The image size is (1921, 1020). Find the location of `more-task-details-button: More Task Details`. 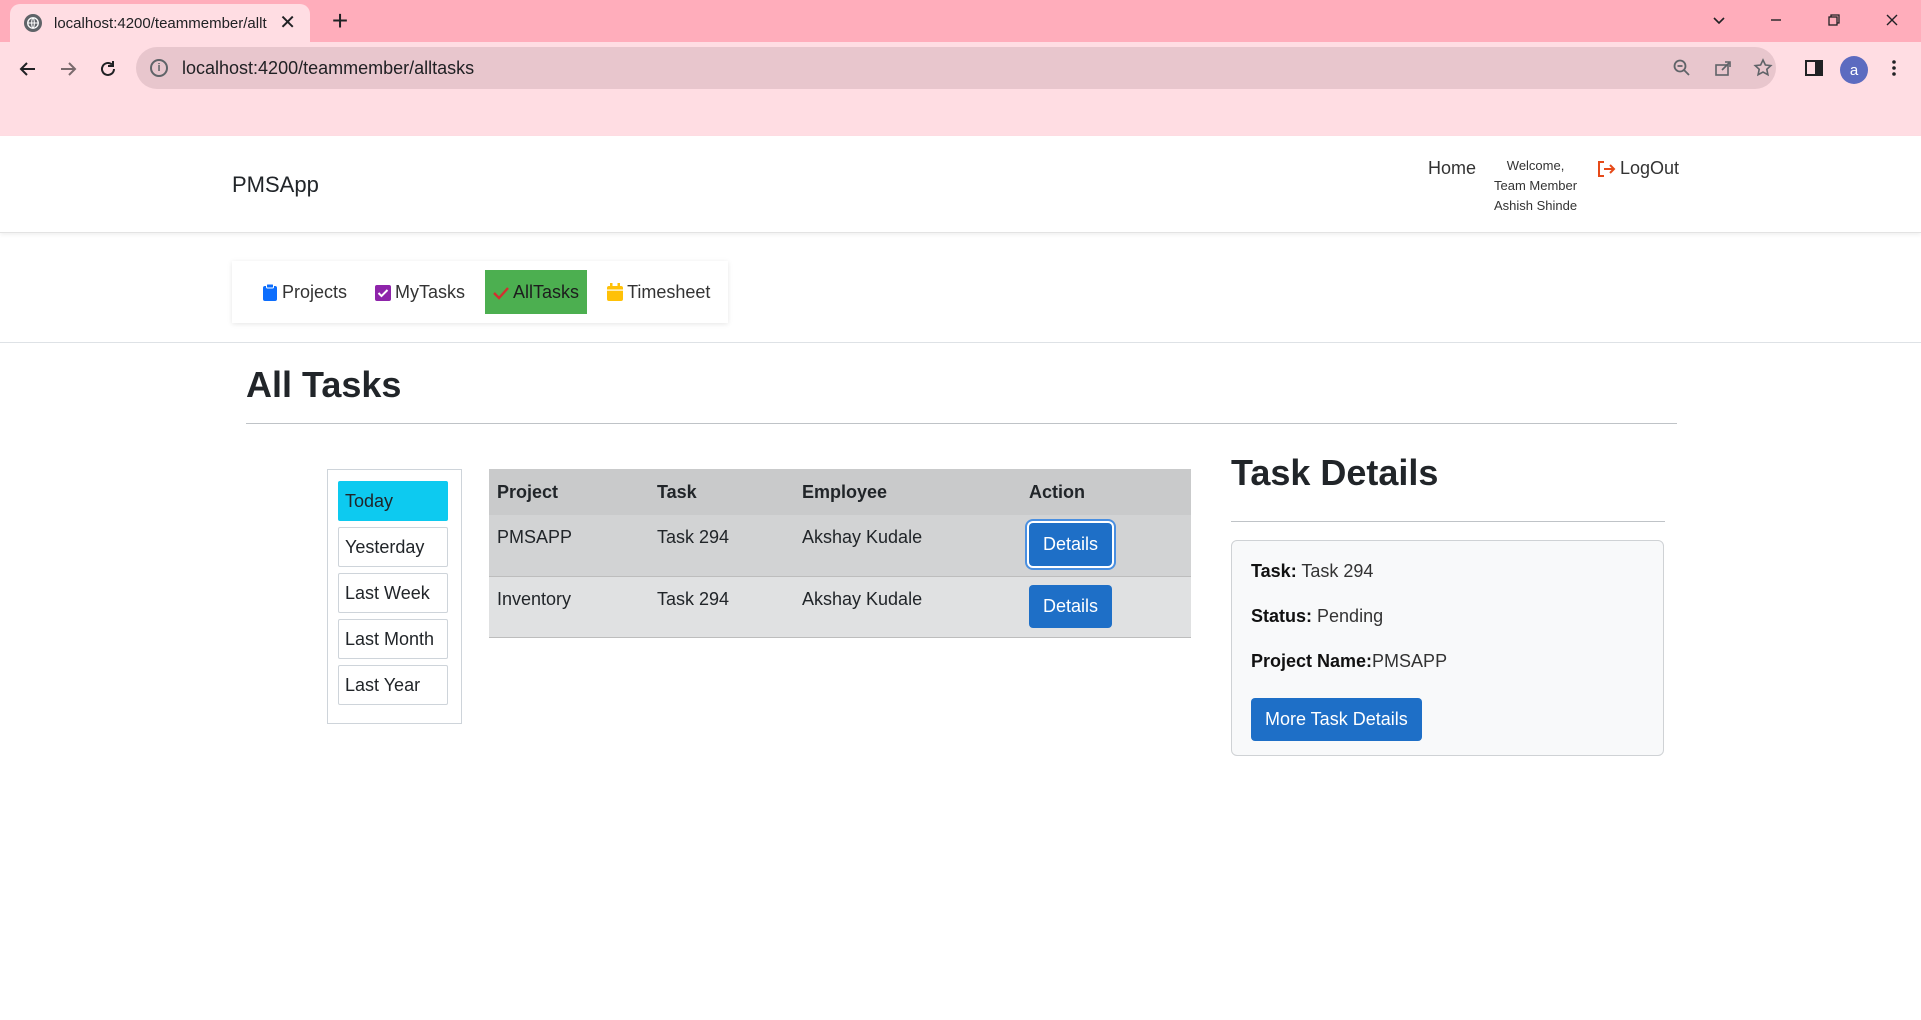

more-task-details-button: More Task Details is located at coordinates (1336, 719).